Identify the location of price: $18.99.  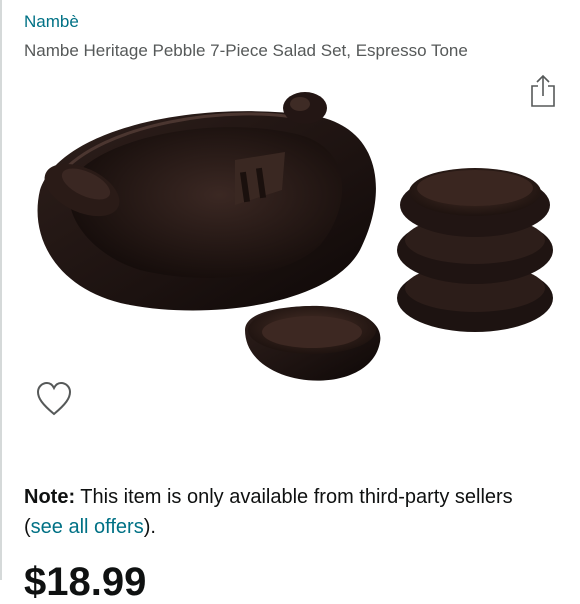
(85, 582).